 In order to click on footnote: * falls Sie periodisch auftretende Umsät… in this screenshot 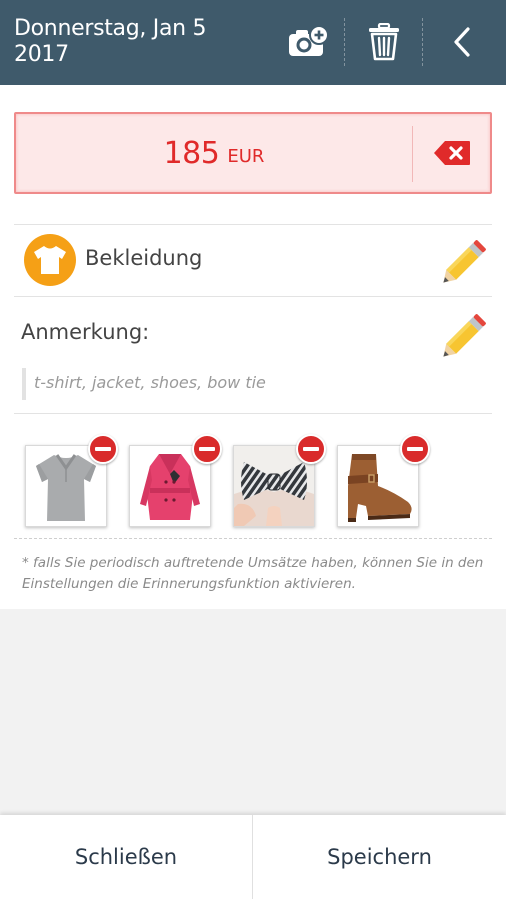, I will do `click(253, 573)`.